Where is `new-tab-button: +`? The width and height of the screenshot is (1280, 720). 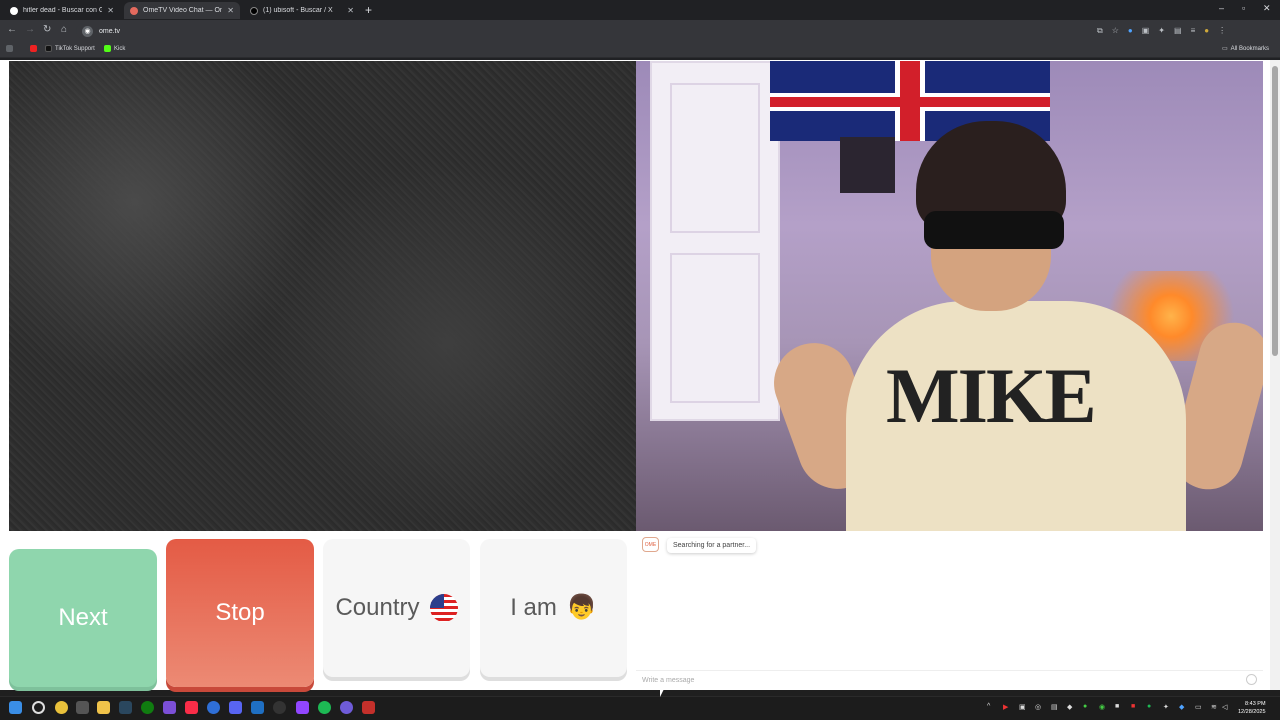
new-tab-button: + is located at coordinates (368, 10).